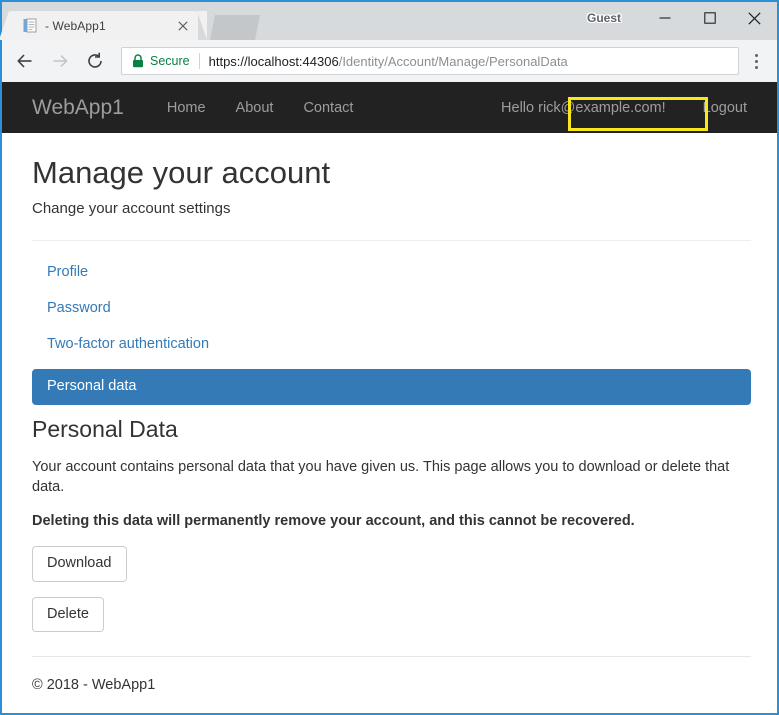 The height and width of the screenshot is (715, 779). What do you see at coordinates (709, 18) in the screenshot?
I see `maximize-icon` at bounding box center [709, 18].